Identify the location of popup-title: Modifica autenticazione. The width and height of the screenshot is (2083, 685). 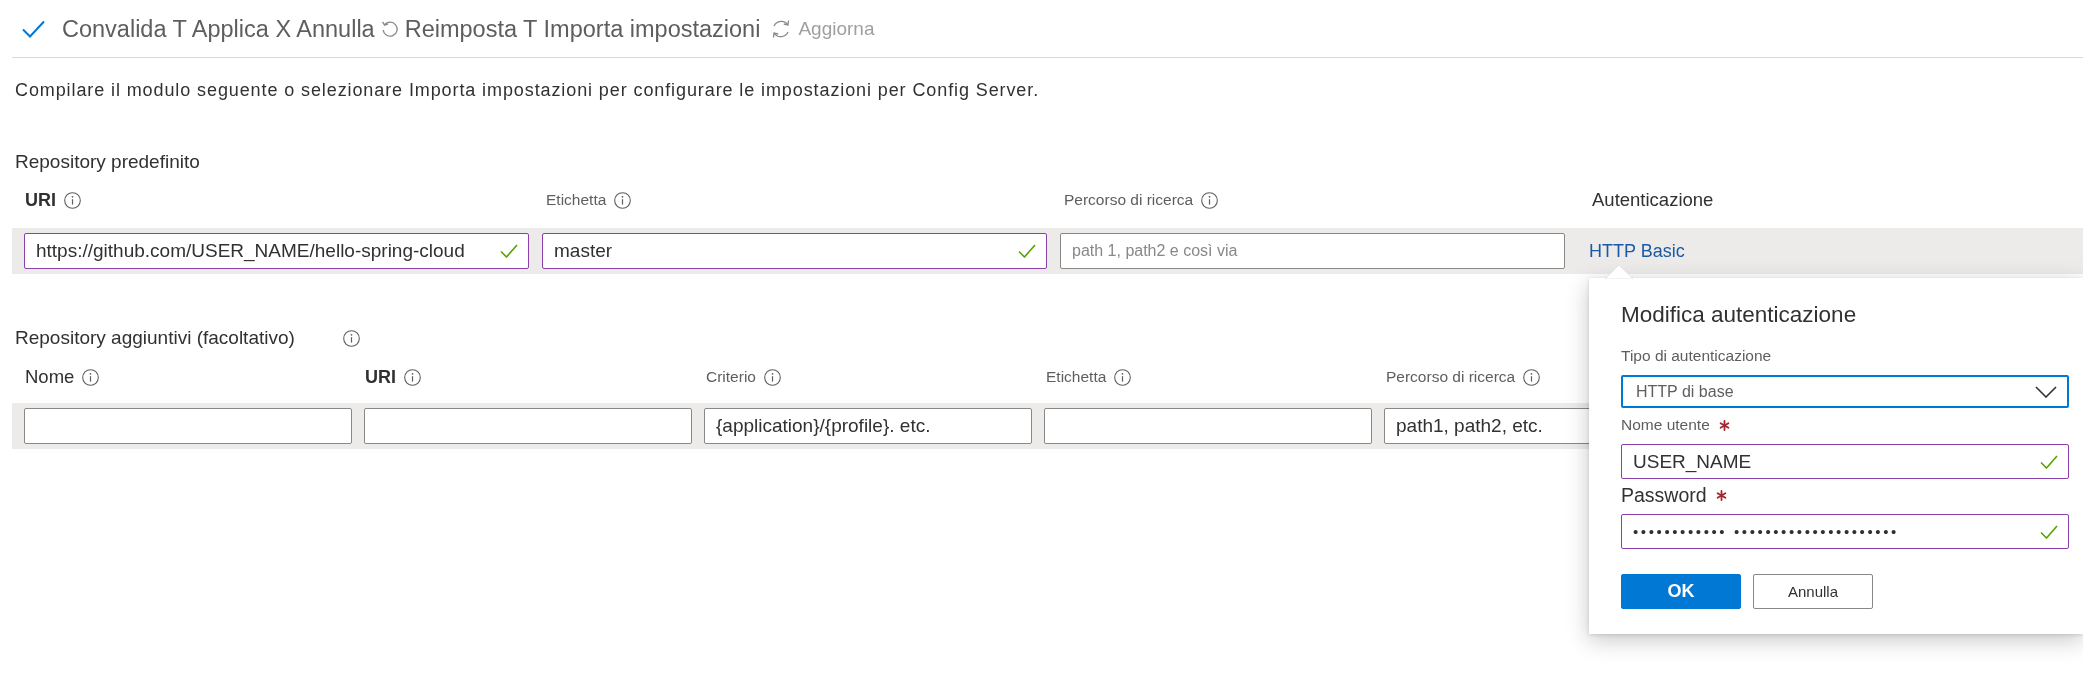
(1739, 315).